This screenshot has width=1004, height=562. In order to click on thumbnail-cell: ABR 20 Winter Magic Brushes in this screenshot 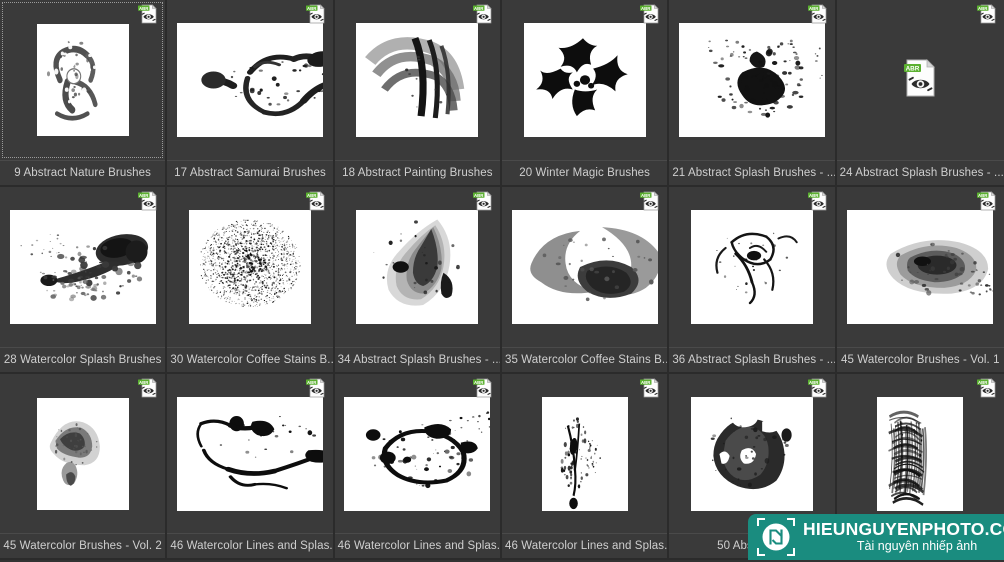, I will do `click(585, 93)`.